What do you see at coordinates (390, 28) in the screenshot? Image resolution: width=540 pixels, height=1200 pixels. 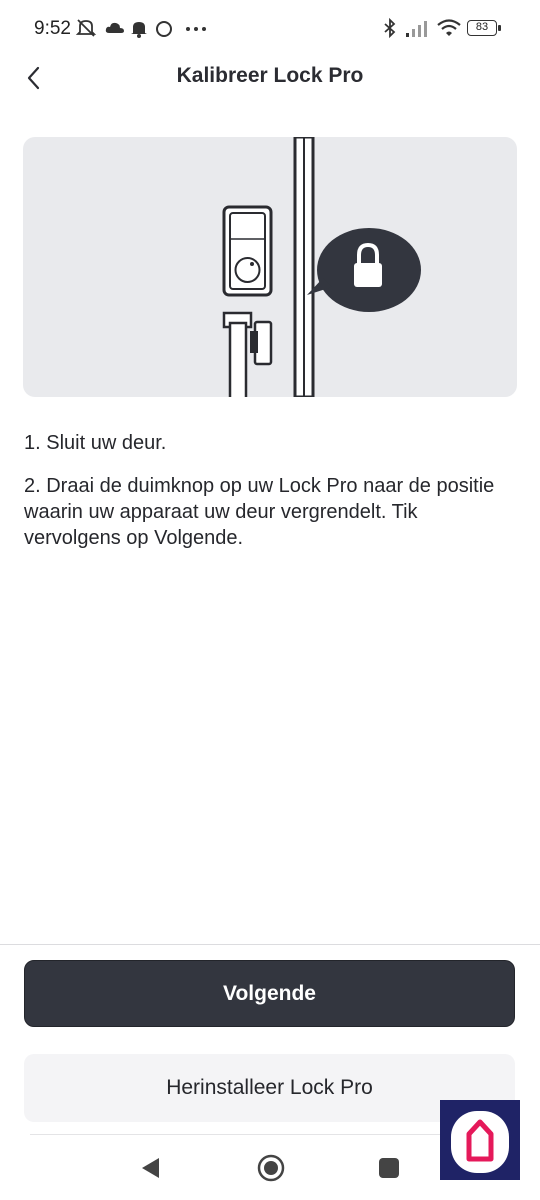 I see `bluetooth-icon` at bounding box center [390, 28].